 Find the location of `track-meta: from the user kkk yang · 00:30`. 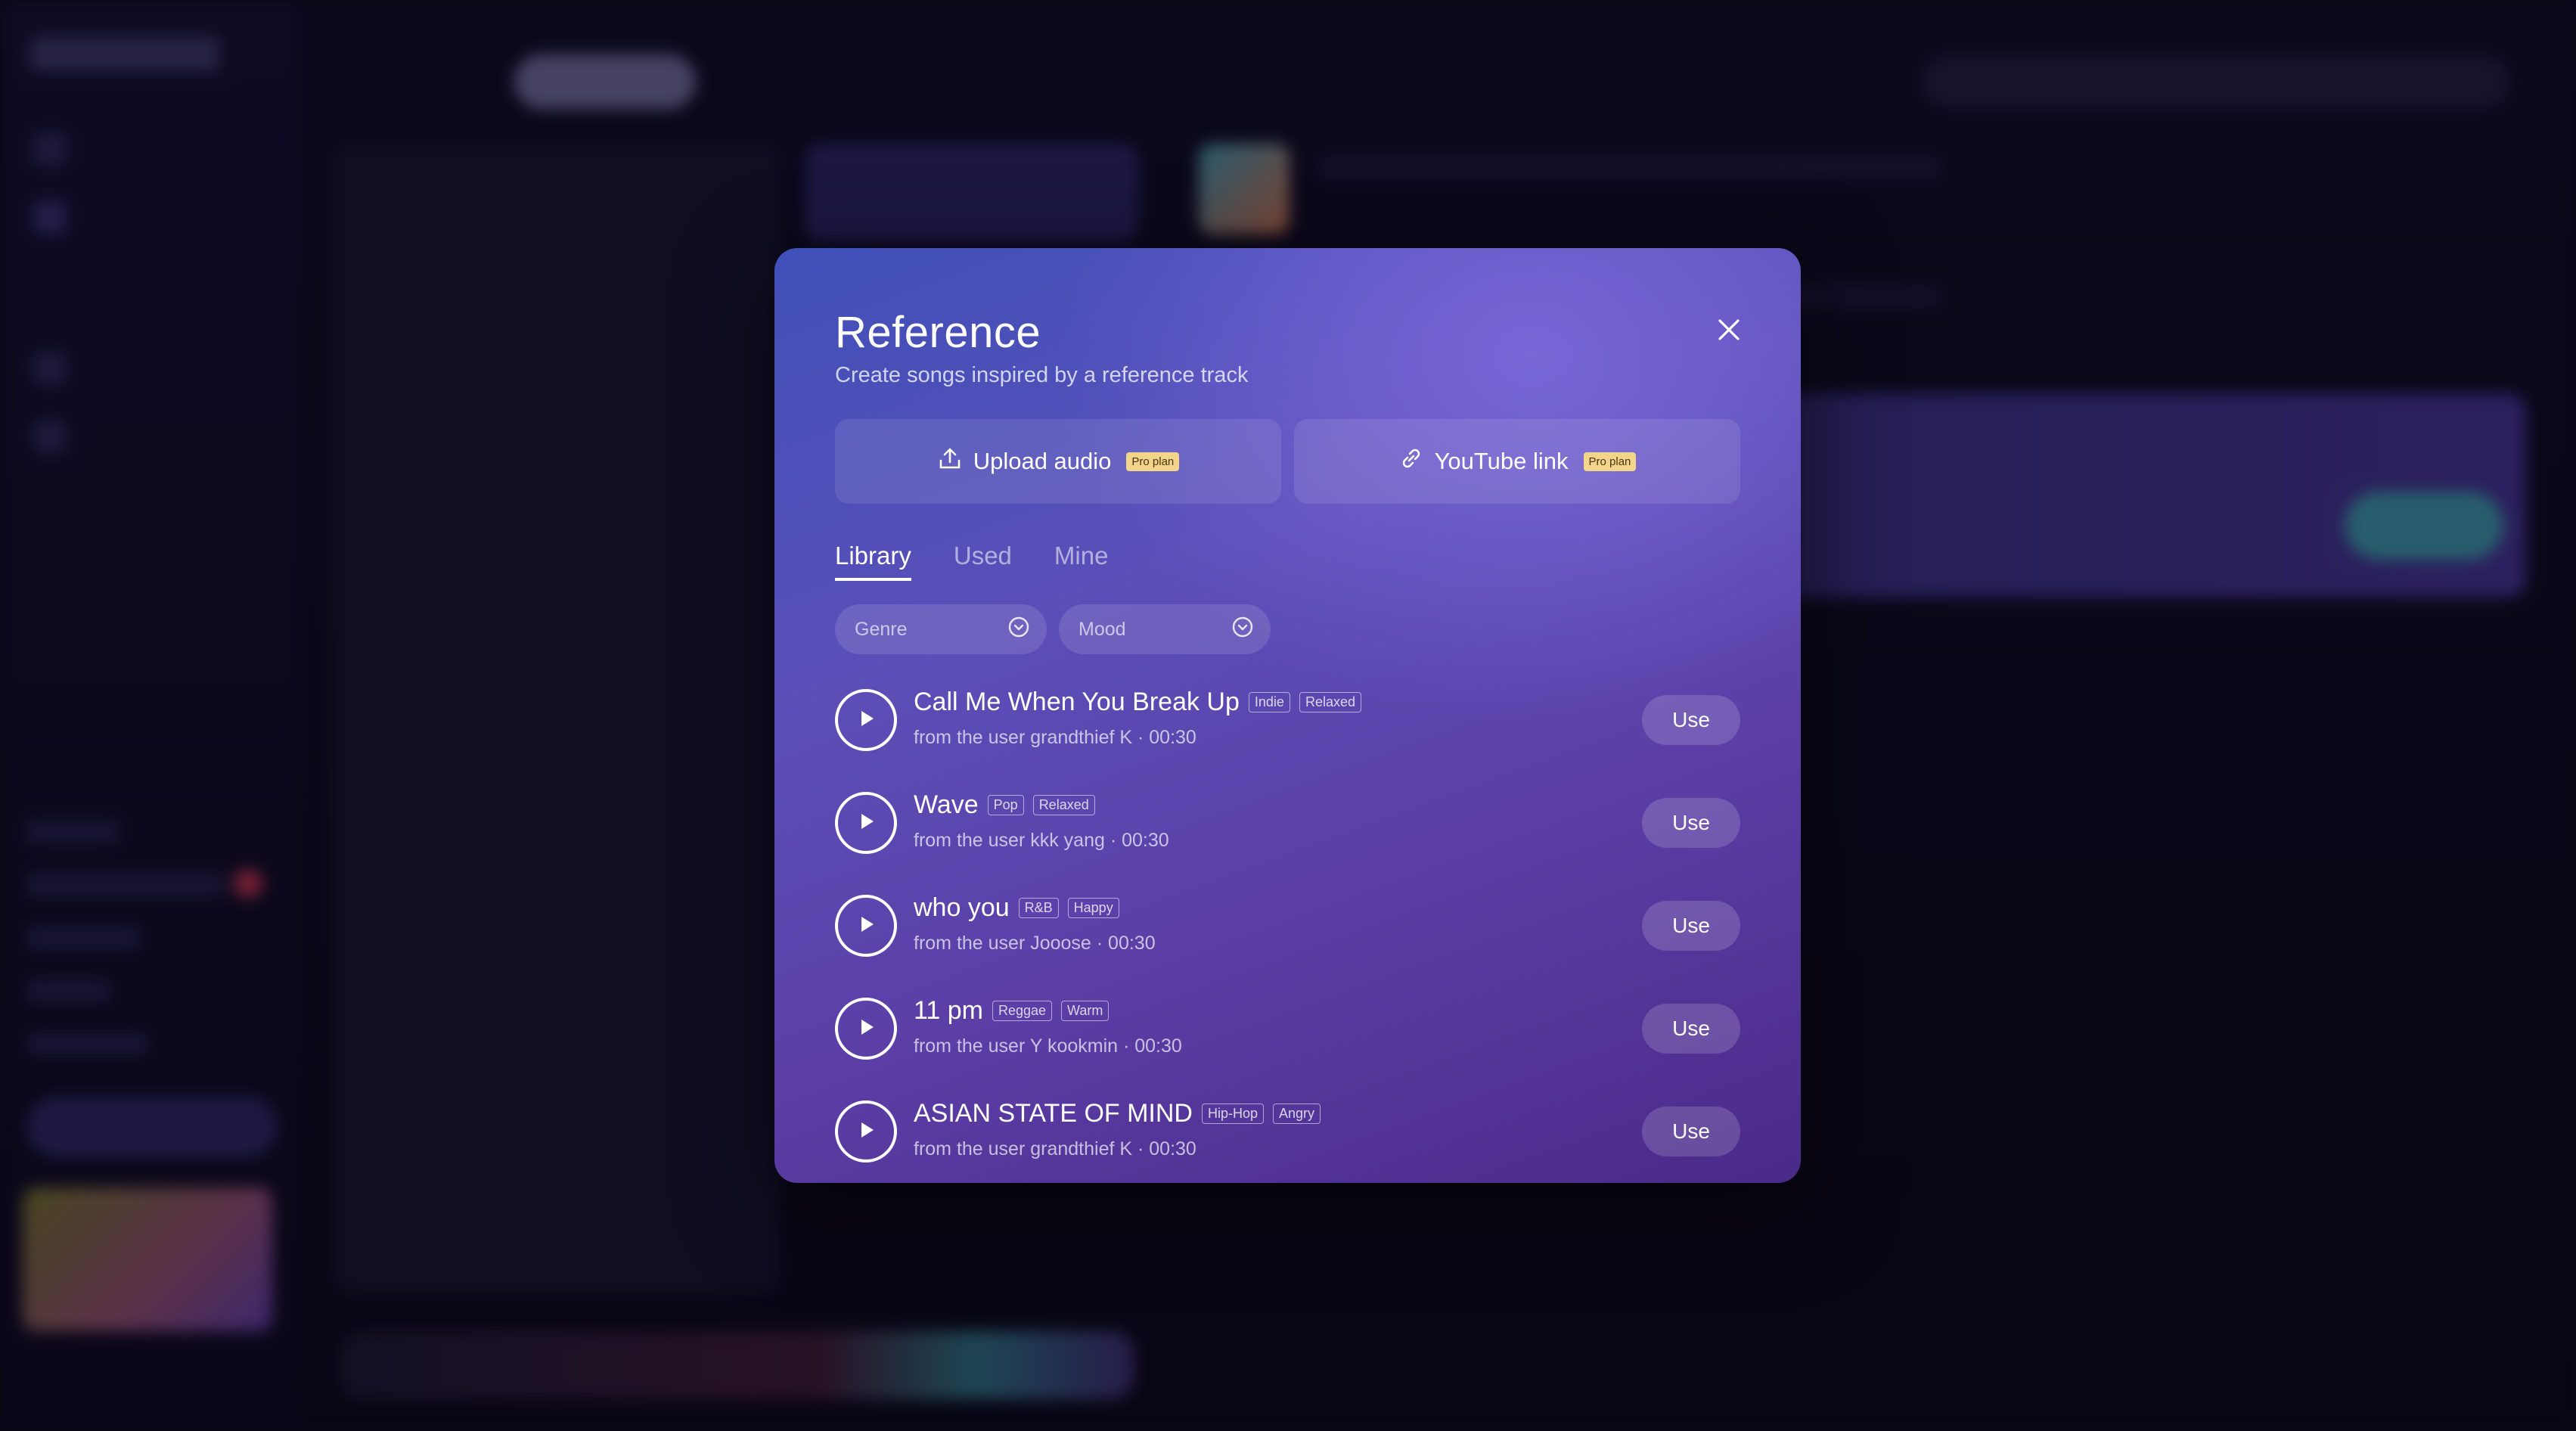

track-meta: from the user kkk yang · 00:30 is located at coordinates (1041, 840).